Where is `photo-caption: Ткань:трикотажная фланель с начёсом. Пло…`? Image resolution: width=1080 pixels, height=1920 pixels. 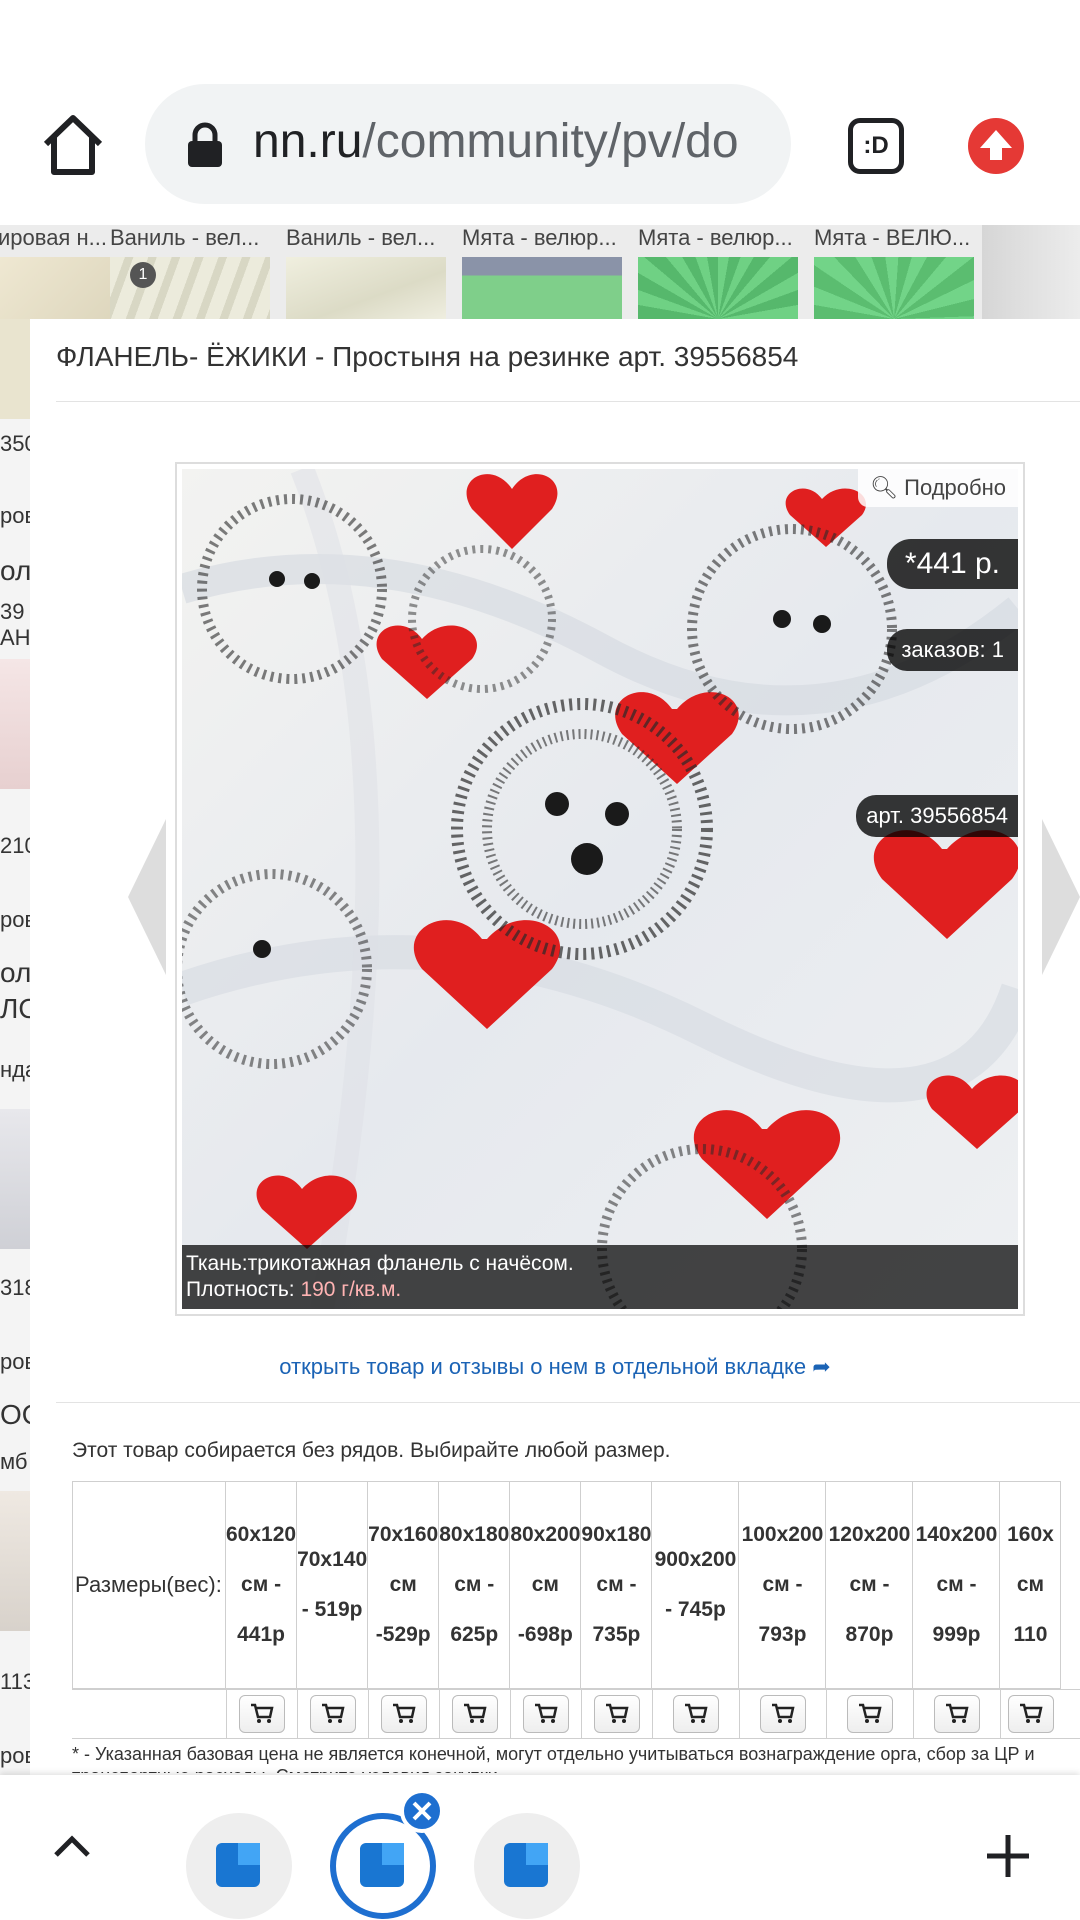
photo-caption: Ткань:трикотажная фланель с начёсом. Пло… is located at coordinates (600, 1277).